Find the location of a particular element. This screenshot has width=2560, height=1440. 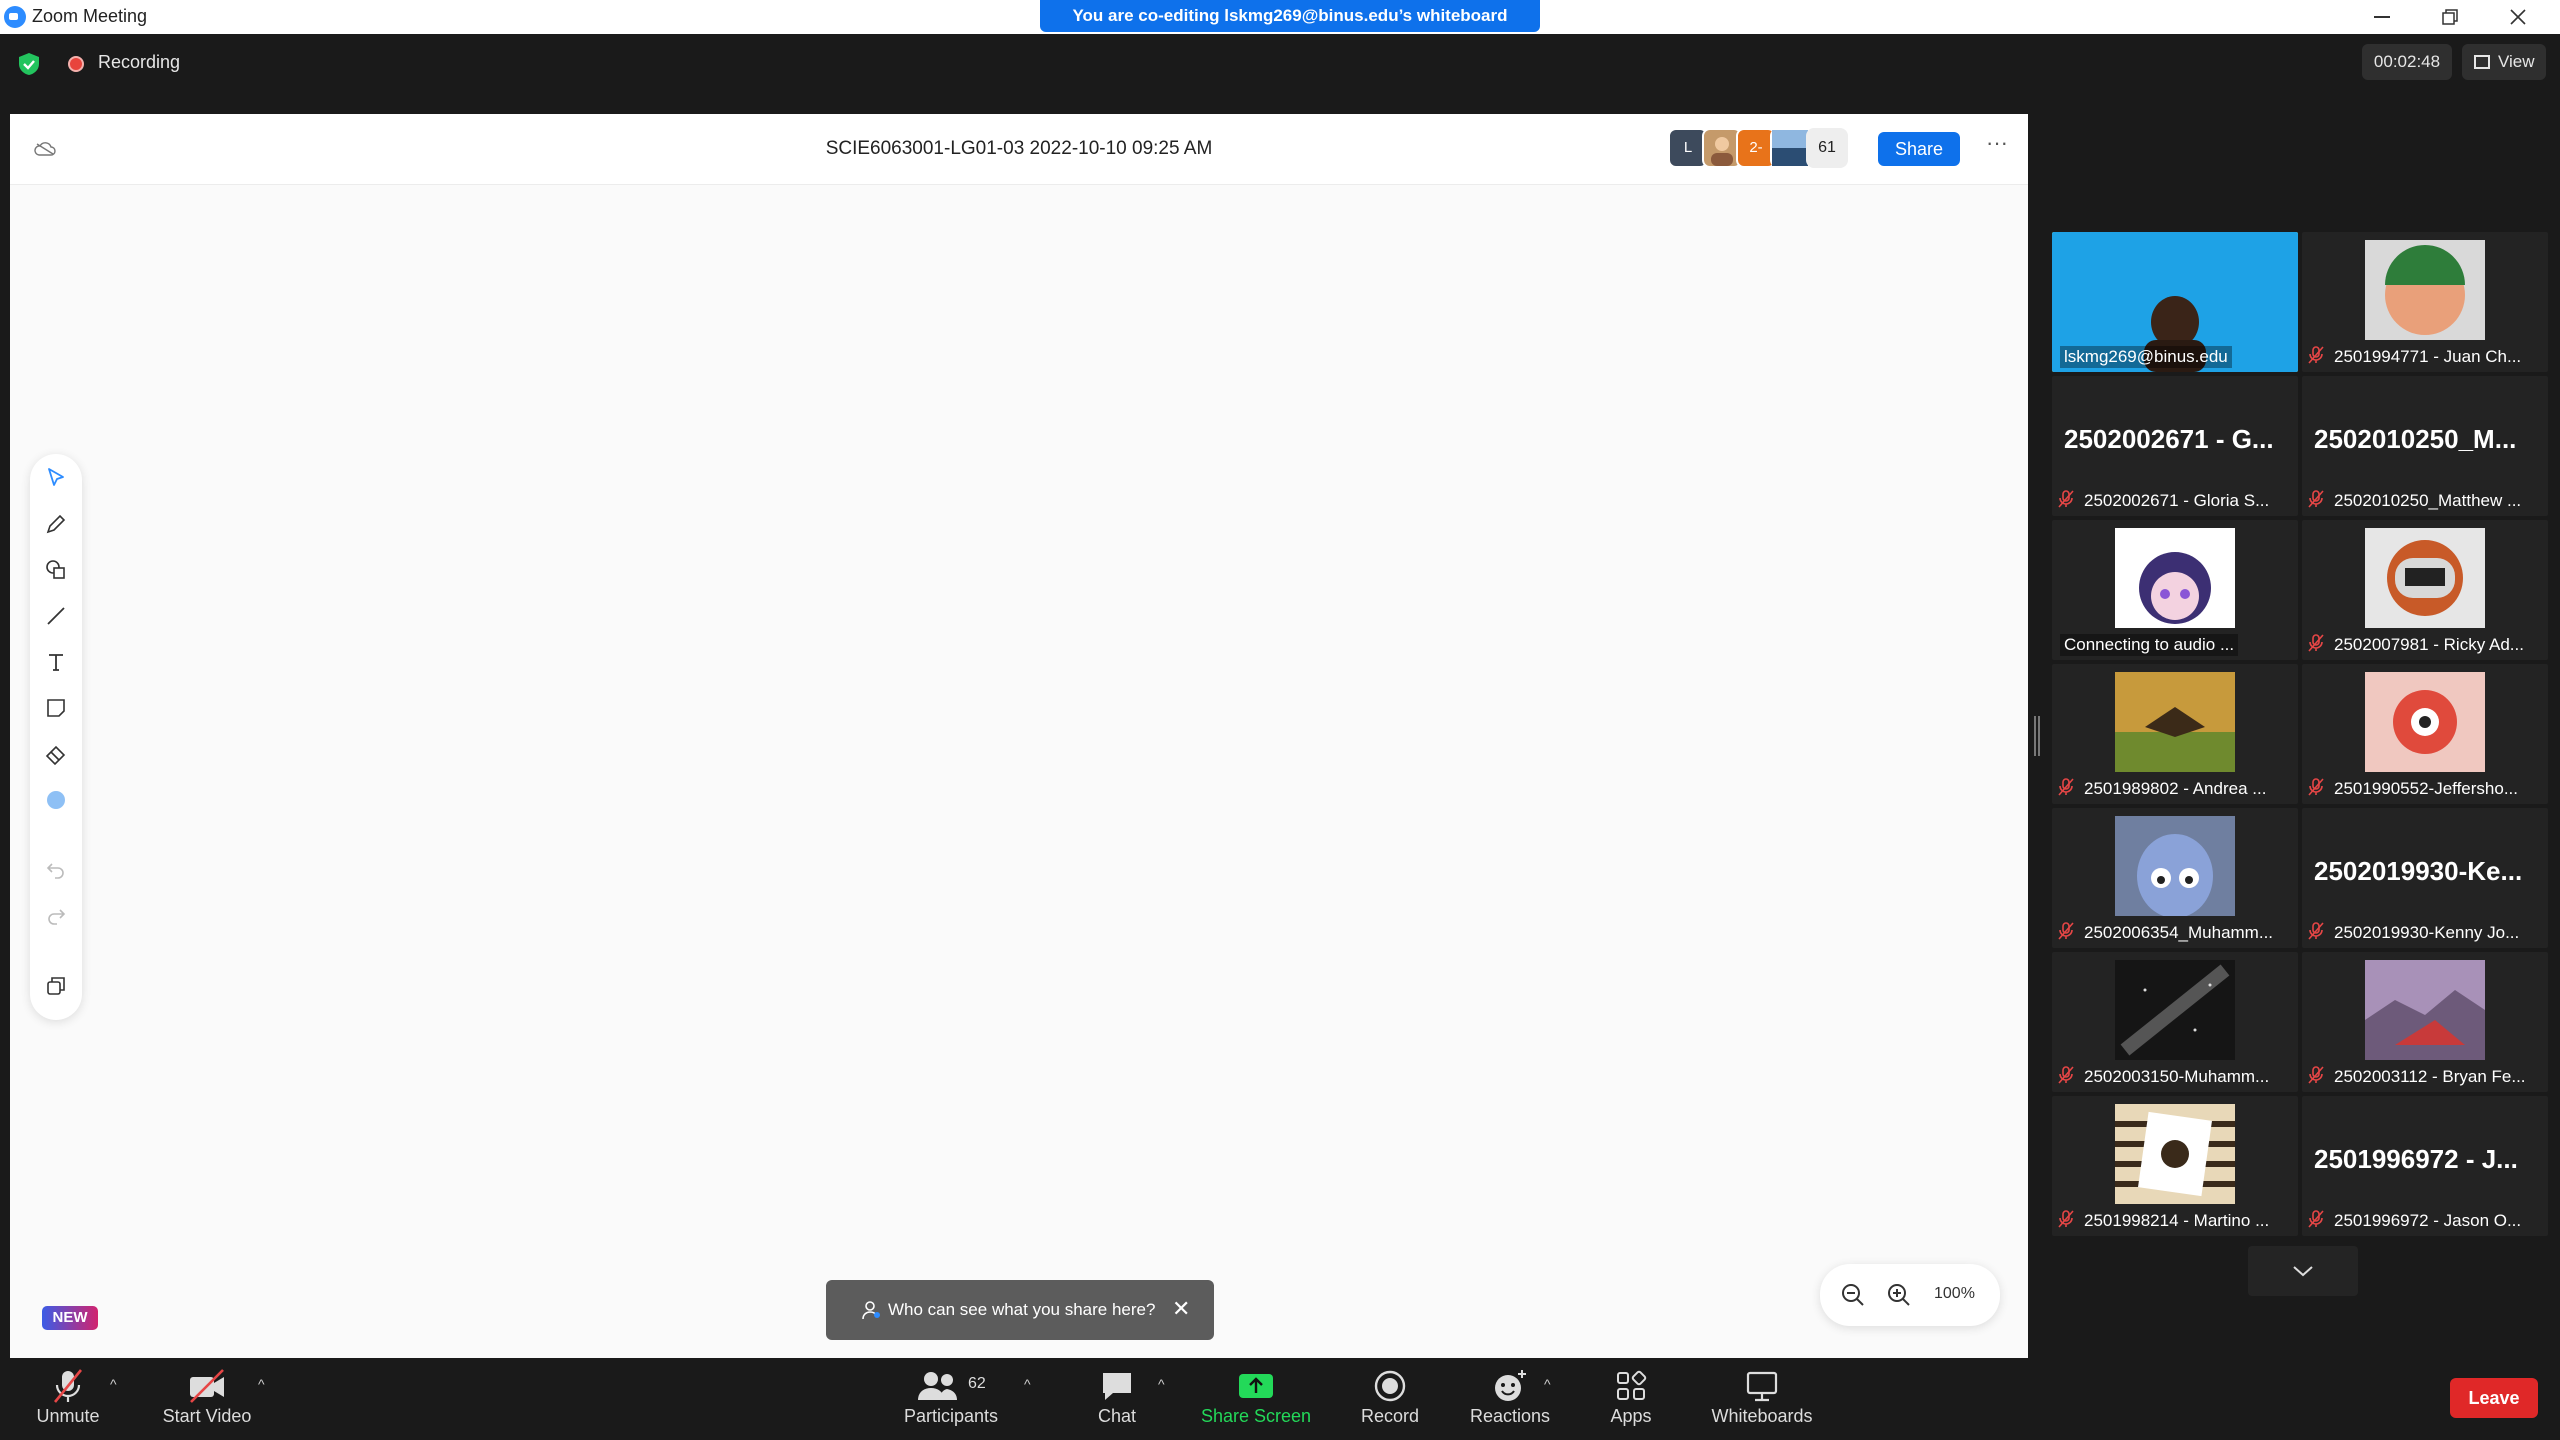

eraser-tool is located at coordinates (56, 754).